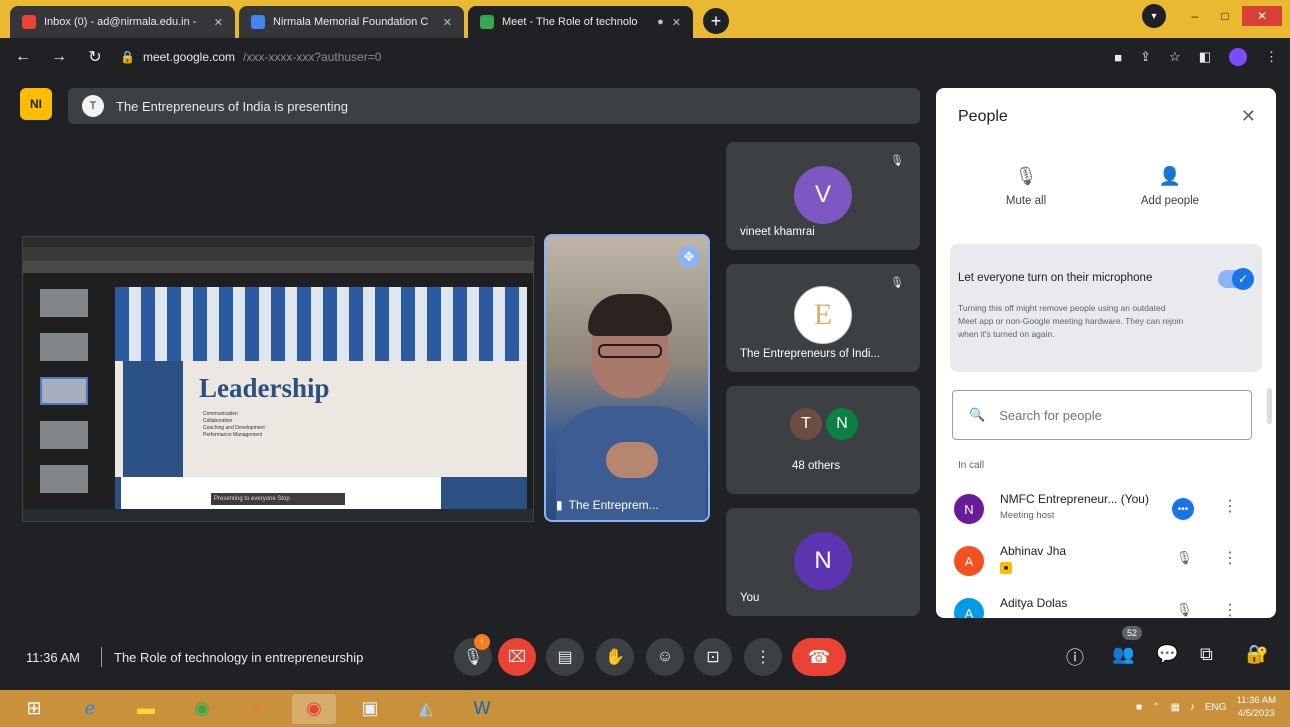  Describe the element at coordinates (1257, 654) in the screenshot. I see `host-controls-button: 🔐` at that location.